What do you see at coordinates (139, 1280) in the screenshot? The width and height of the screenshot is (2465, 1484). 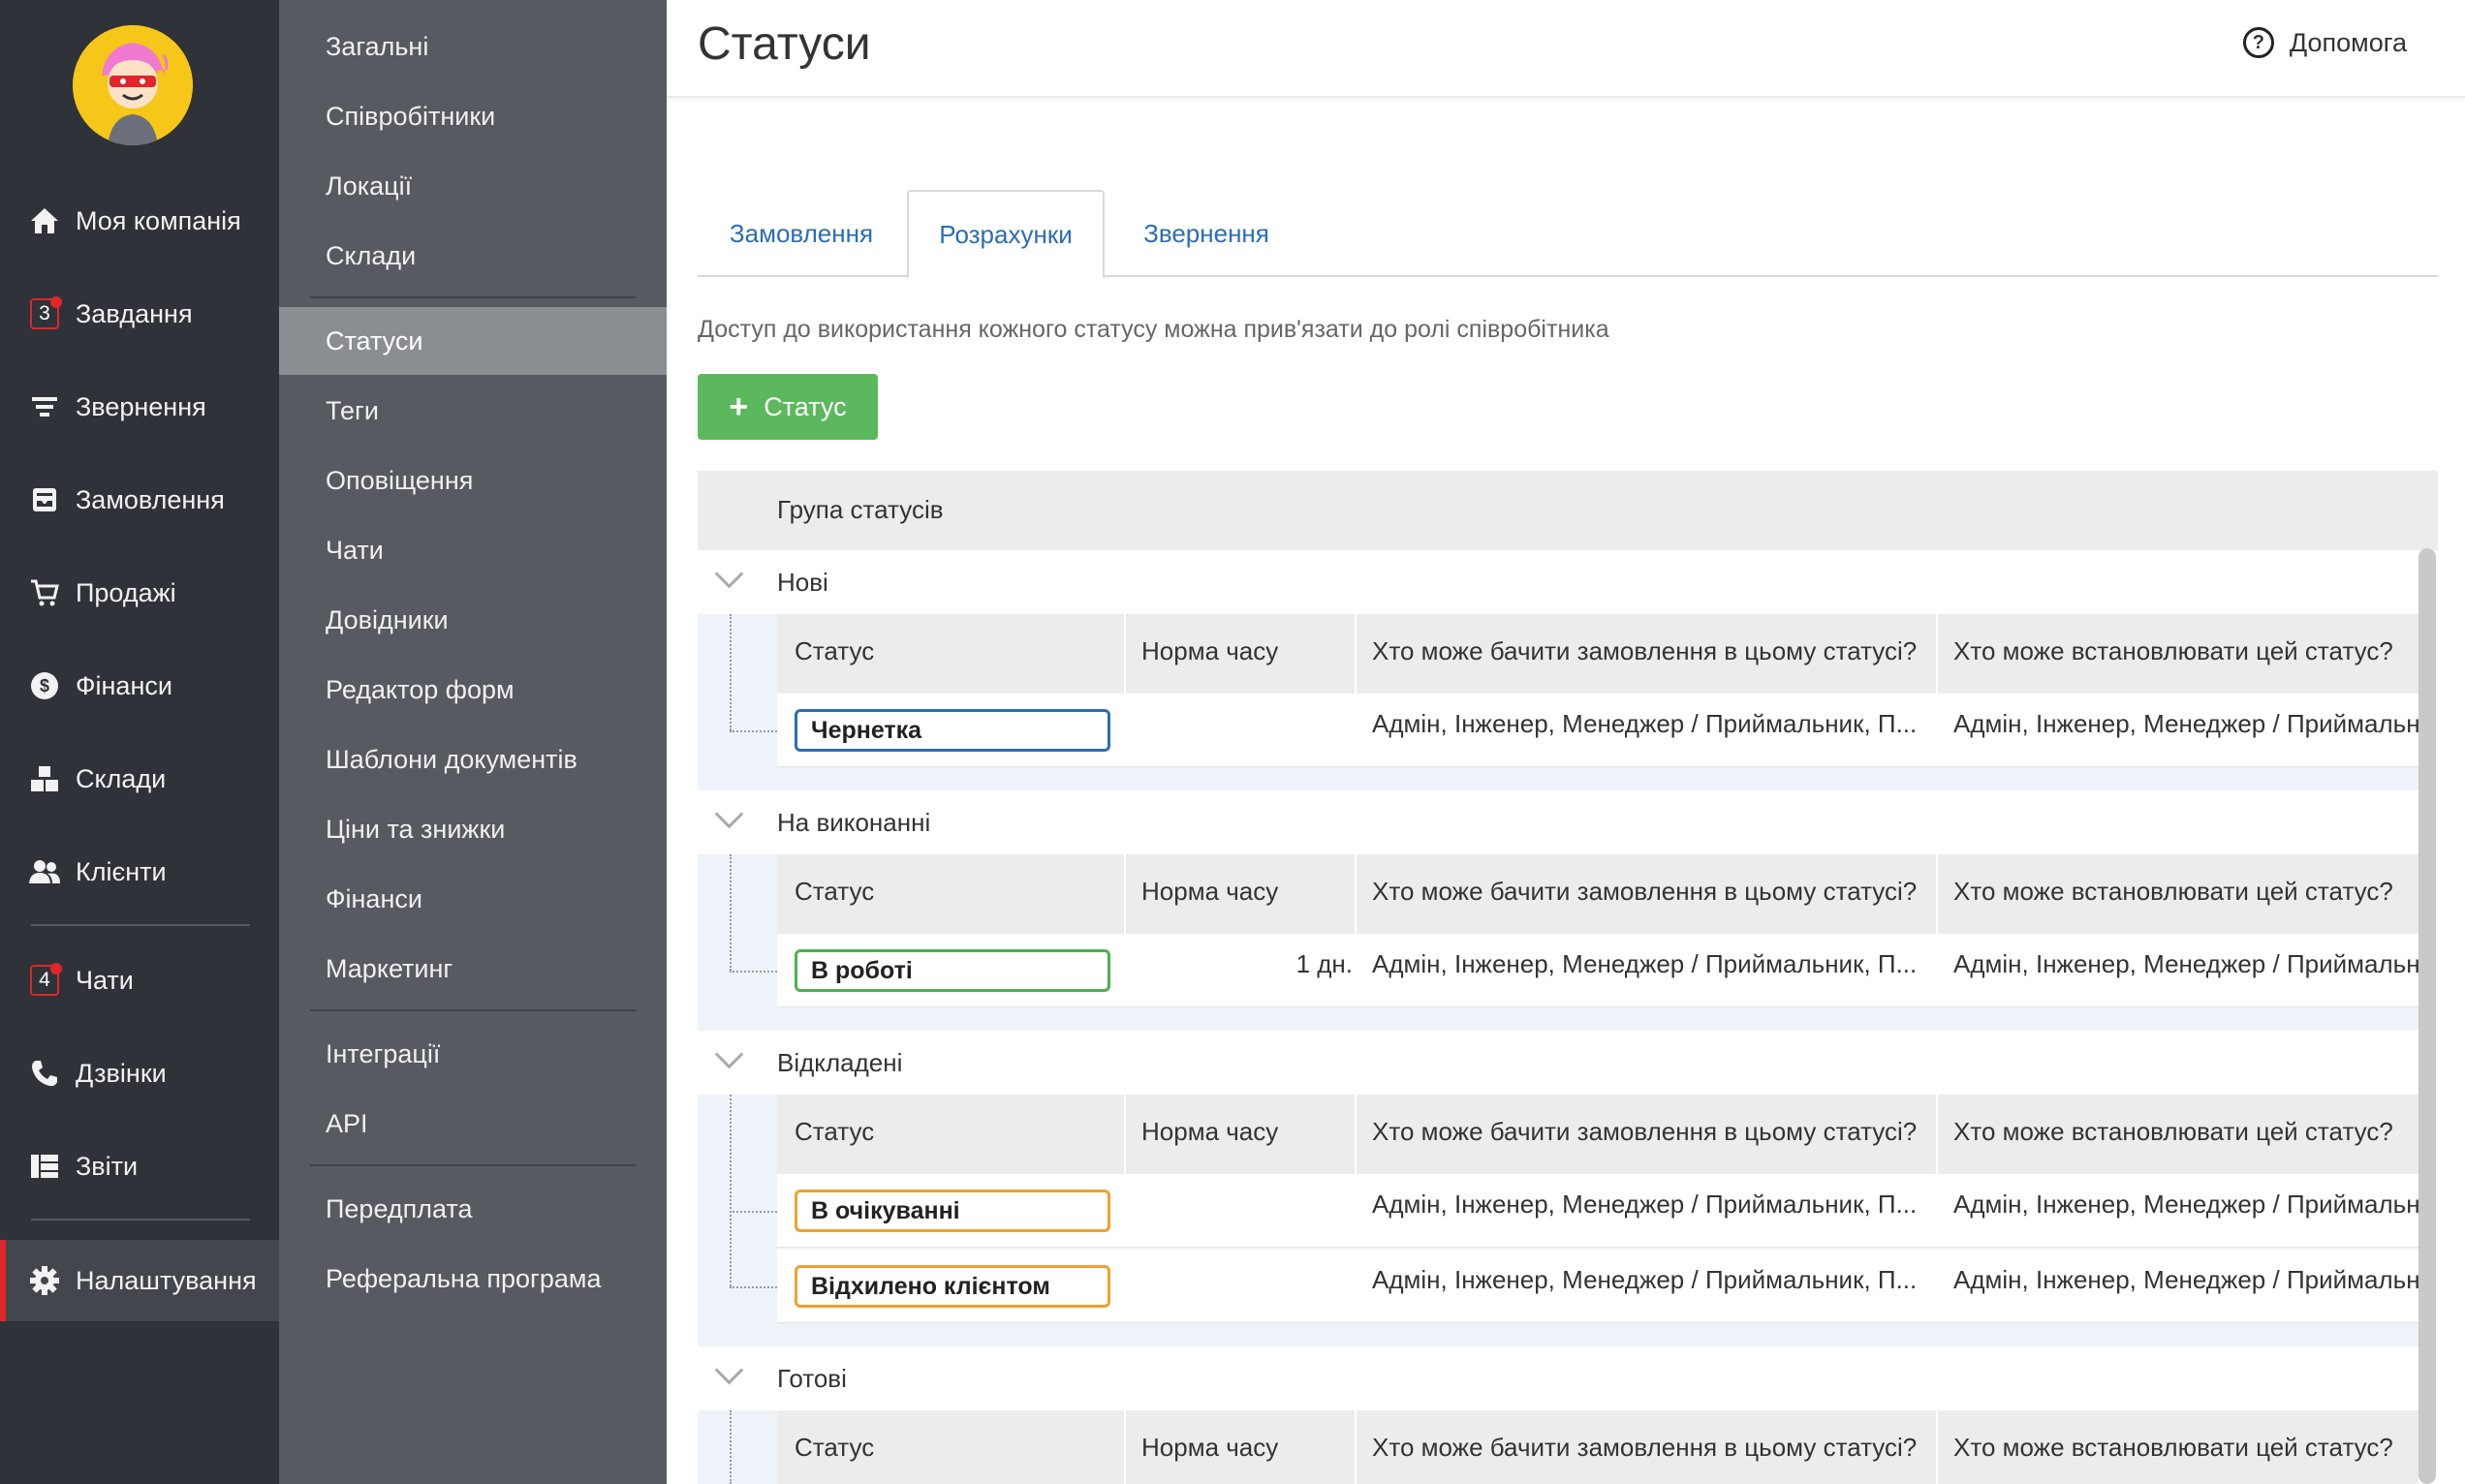 I see `nav-item-settings: Налаштування` at bounding box center [139, 1280].